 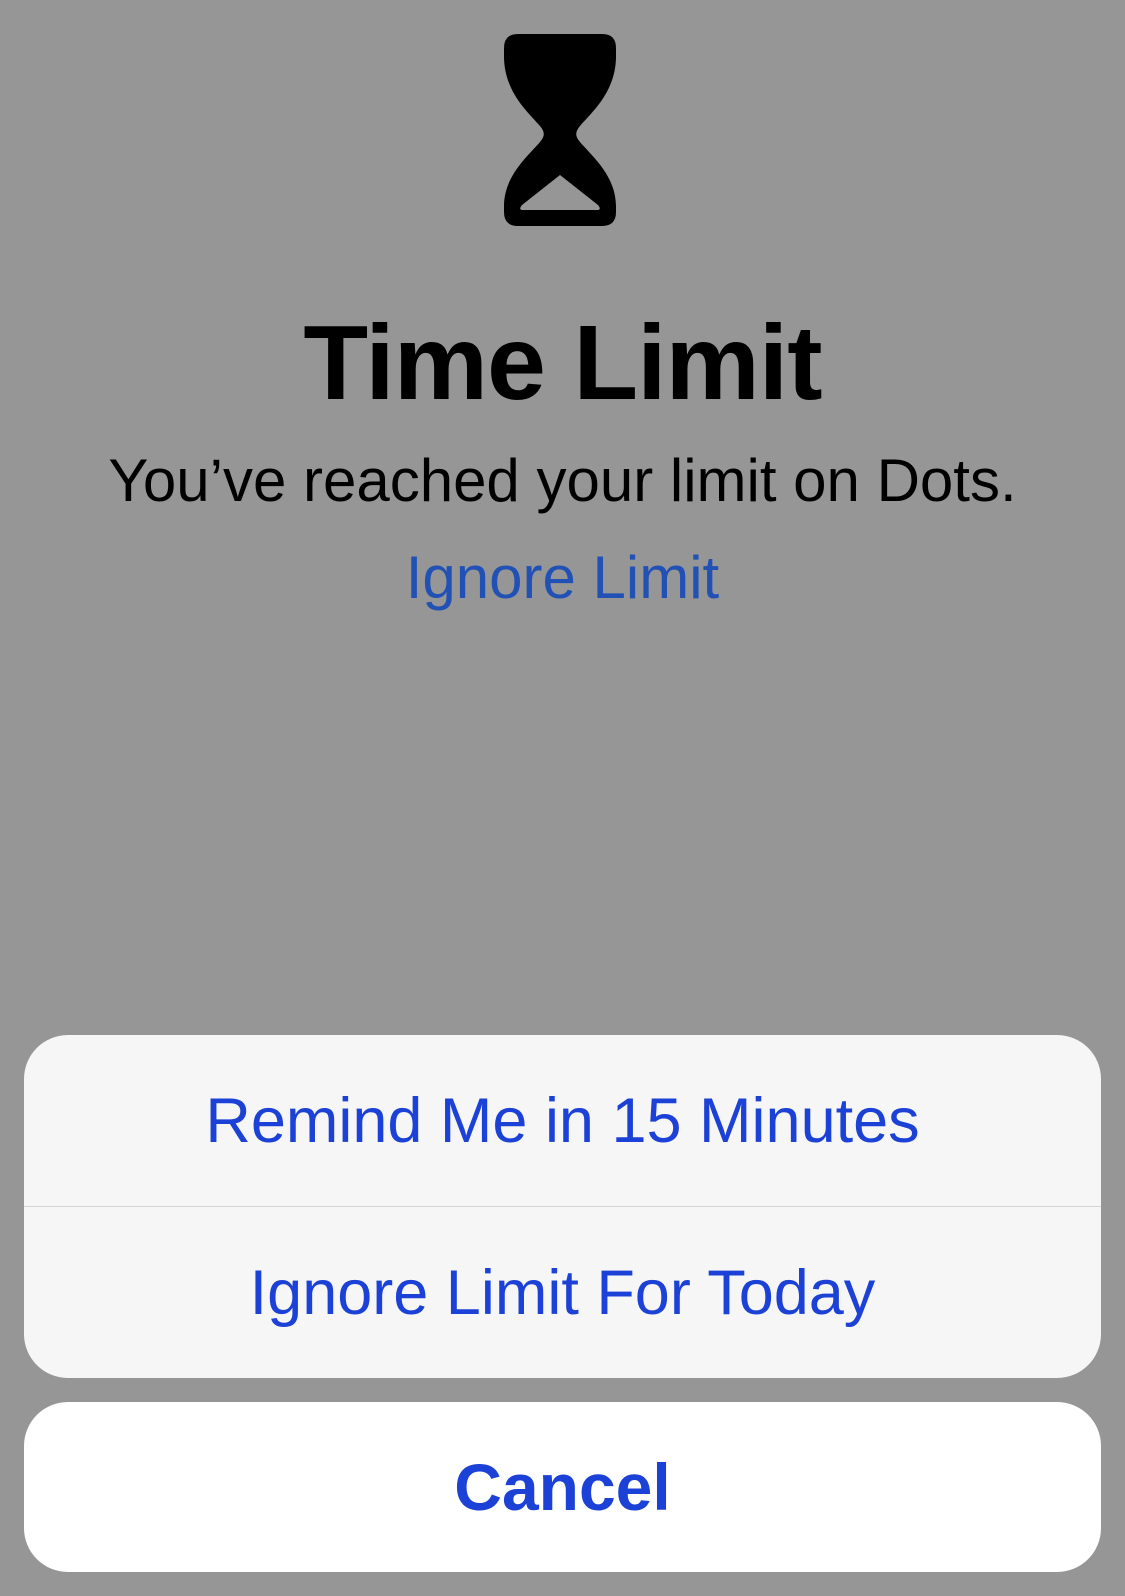 I want to click on page-title: Time Limit, so click(x=562, y=363).